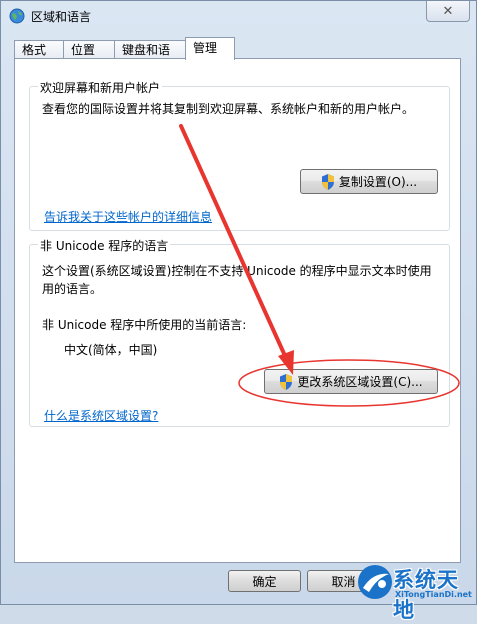 The width and height of the screenshot is (477, 624). Describe the element at coordinates (100, 87) in the screenshot. I see `group-title: 欢迎屏幕和新用户帐户` at that location.